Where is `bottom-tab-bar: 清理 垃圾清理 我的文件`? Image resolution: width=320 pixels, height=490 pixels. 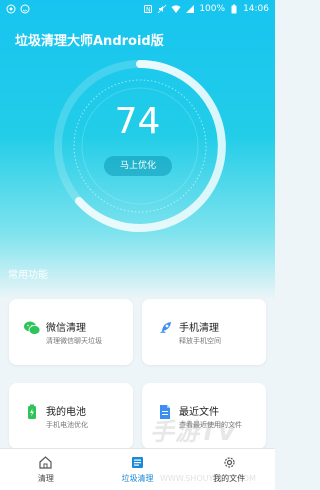
bottom-tab-bar: 清理 垃圾清理 我的文件 is located at coordinates (137, 469).